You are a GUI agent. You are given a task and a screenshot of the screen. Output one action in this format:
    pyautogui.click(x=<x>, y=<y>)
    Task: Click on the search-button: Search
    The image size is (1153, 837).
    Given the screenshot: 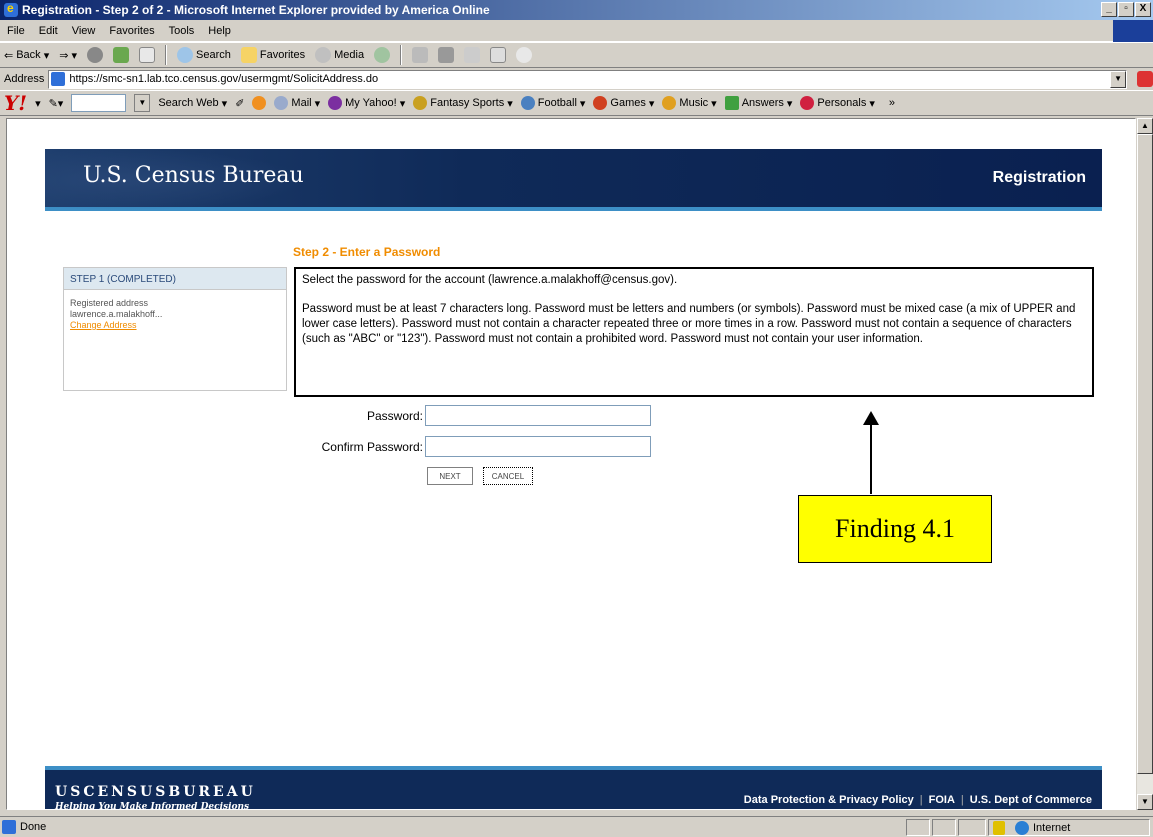 What is the action you would take?
    pyautogui.click(x=204, y=55)
    